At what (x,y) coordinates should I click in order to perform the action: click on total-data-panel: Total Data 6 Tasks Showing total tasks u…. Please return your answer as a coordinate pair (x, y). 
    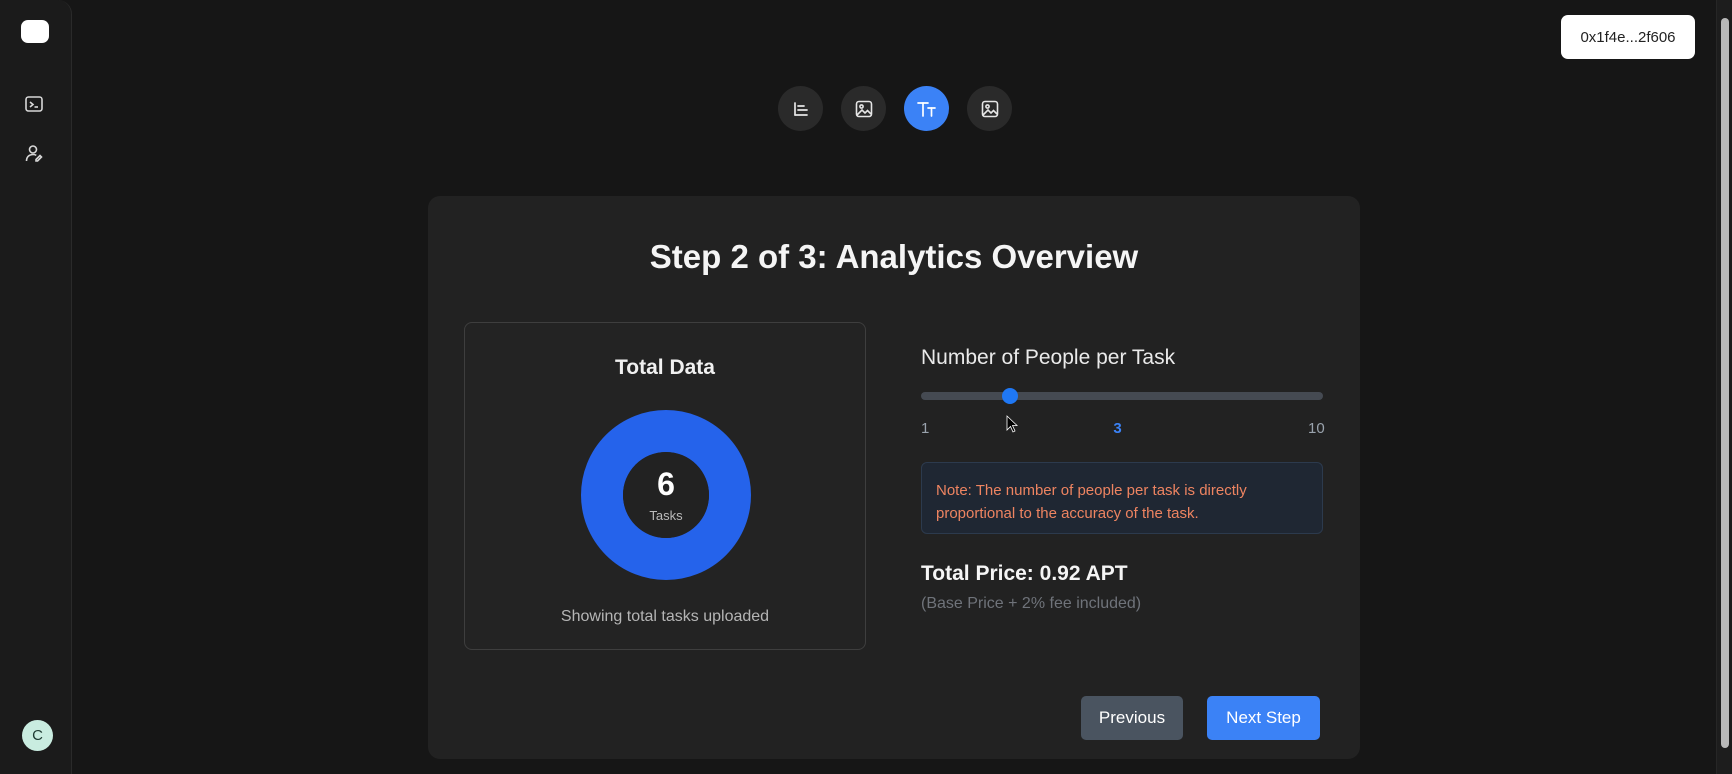
    Looking at the image, I should click on (665, 486).